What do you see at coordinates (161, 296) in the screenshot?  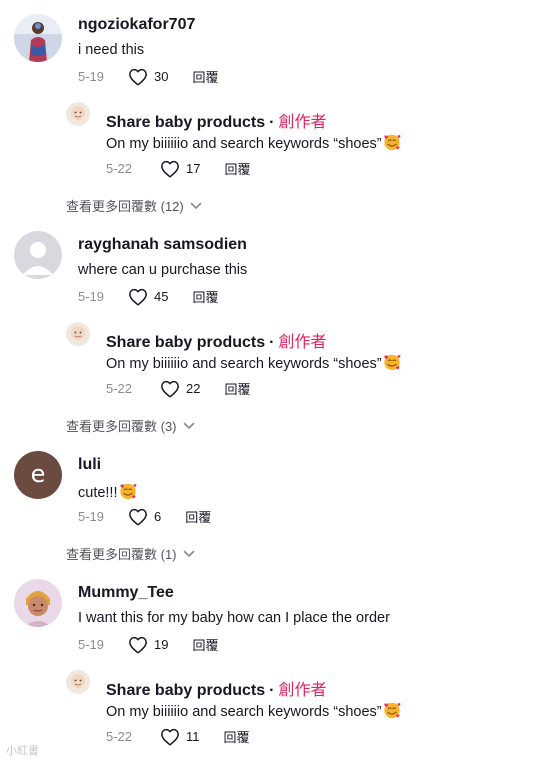 I see `like-count: 45` at bounding box center [161, 296].